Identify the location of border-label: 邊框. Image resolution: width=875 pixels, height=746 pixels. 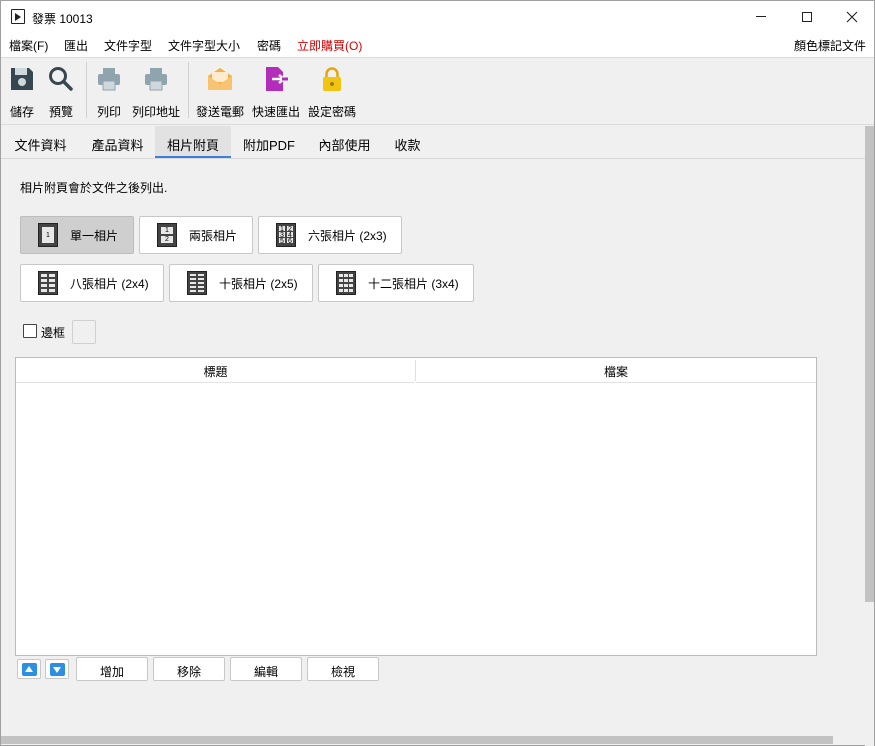
(53, 333).